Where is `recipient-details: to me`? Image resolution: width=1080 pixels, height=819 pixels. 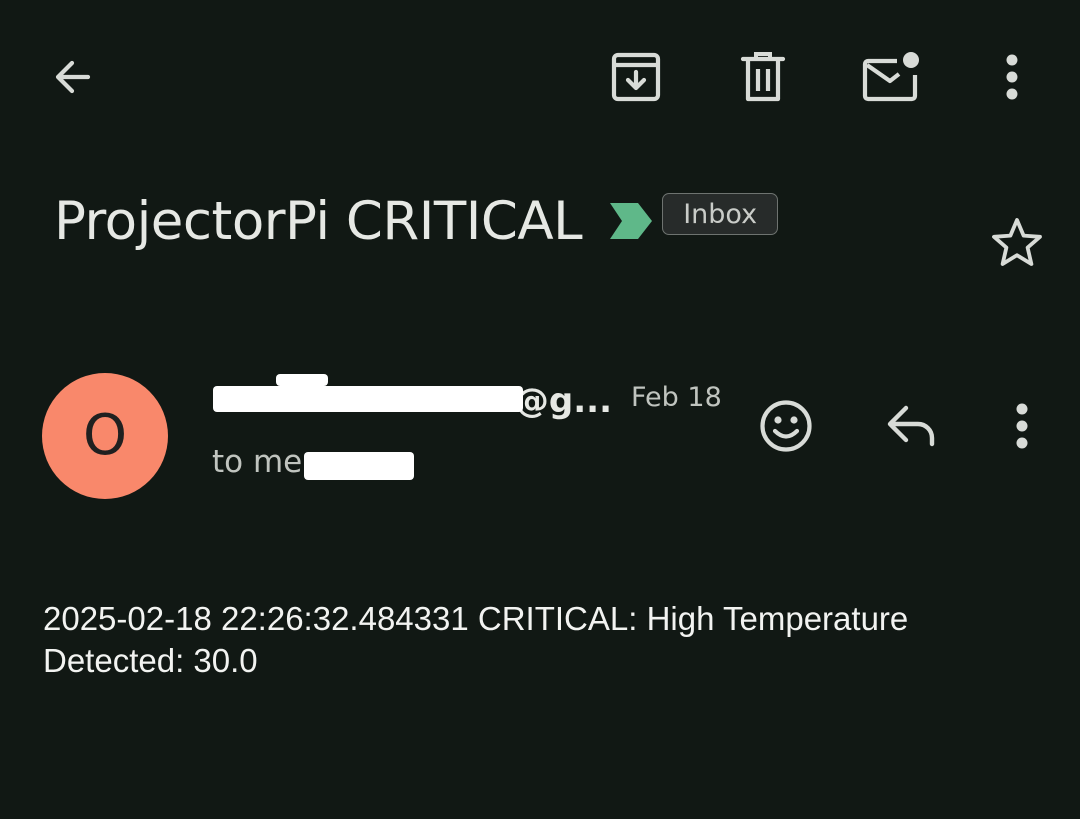 recipient-details: to me is located at coordinates (257, 462).